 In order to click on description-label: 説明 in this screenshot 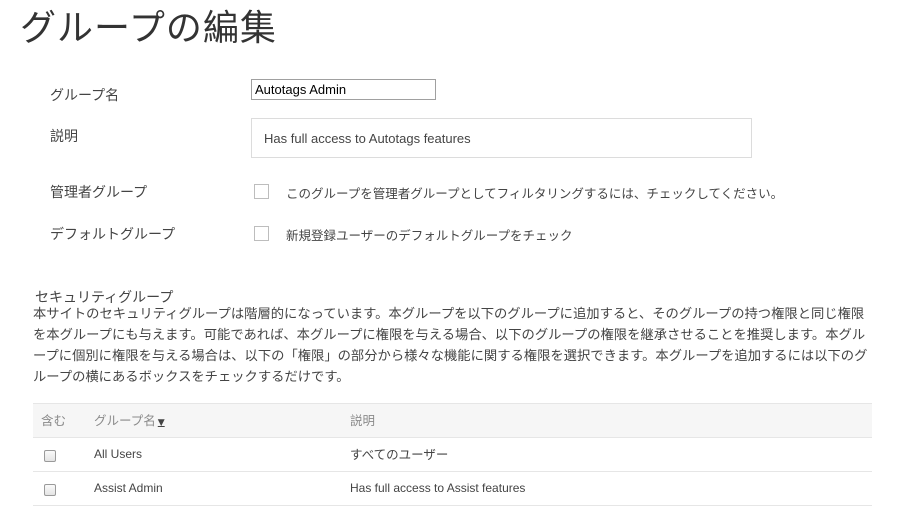, I will do `click(64, 137)`.